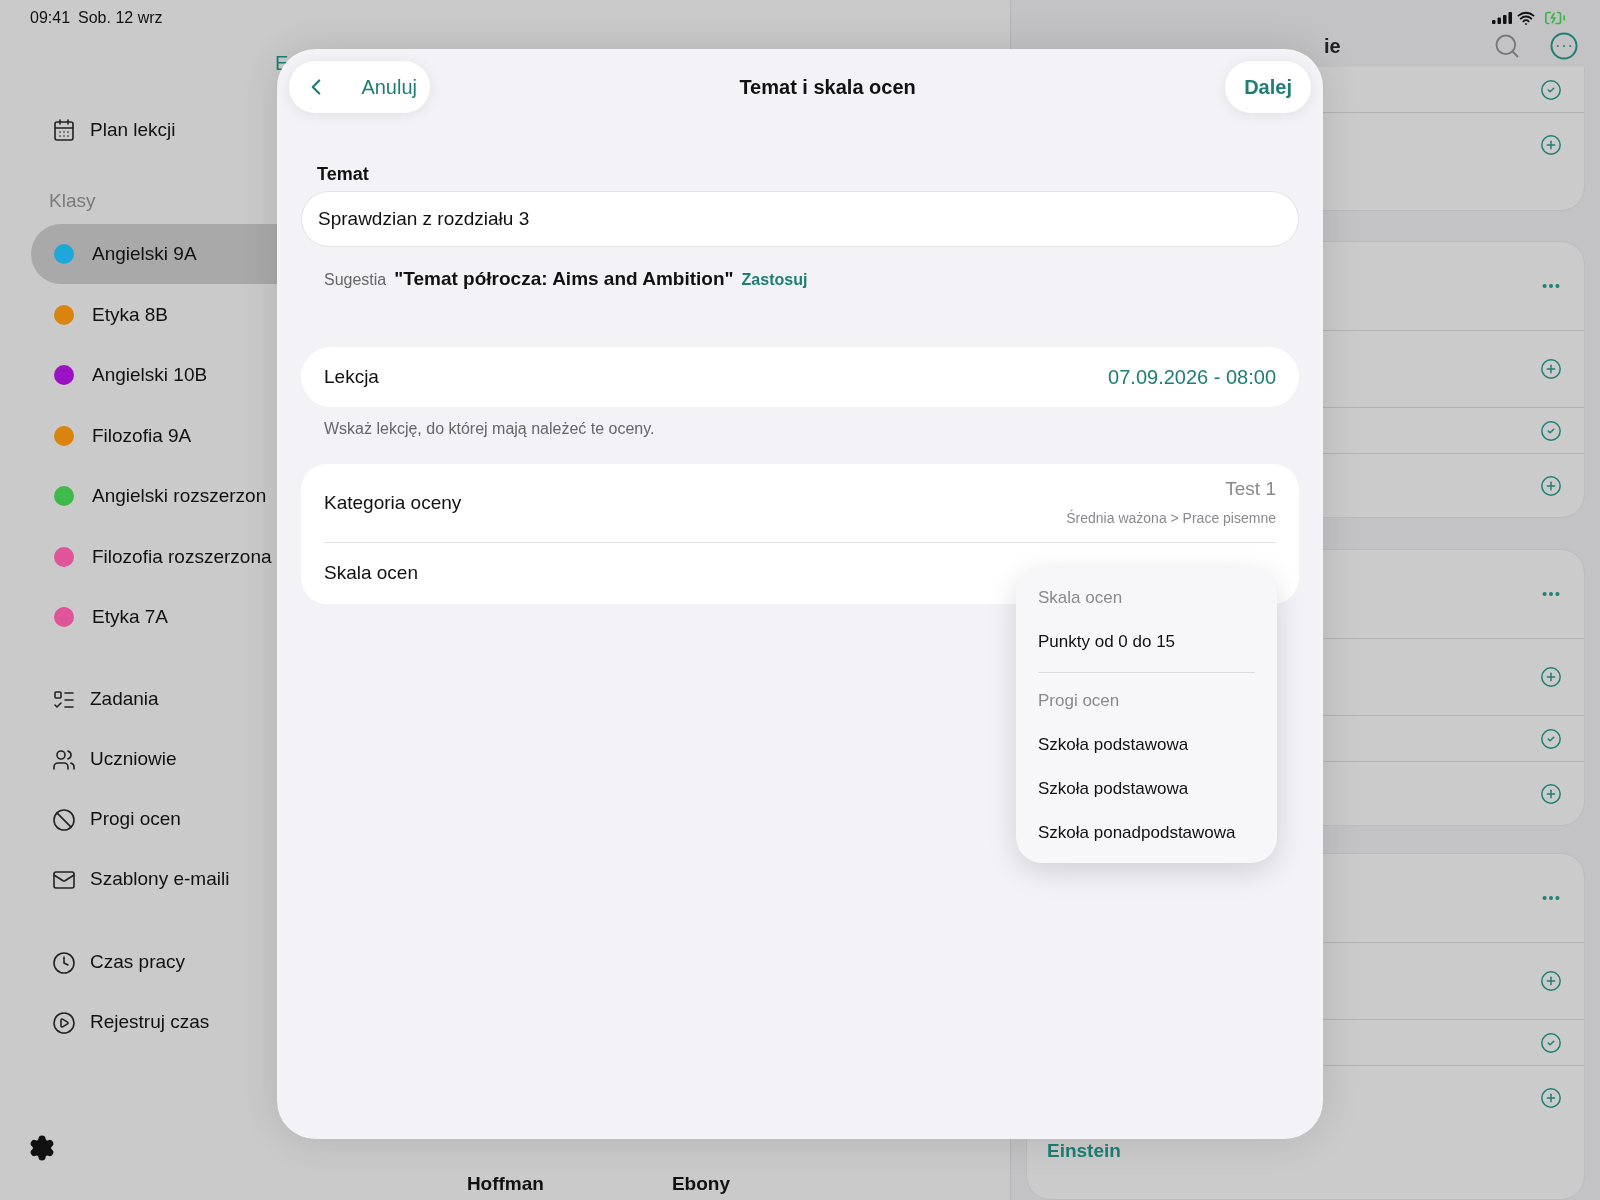 Image resolution: width=1600 pixels, height=1200 pixels. I want to click on column-name: Ebony, so click(700, 1183).